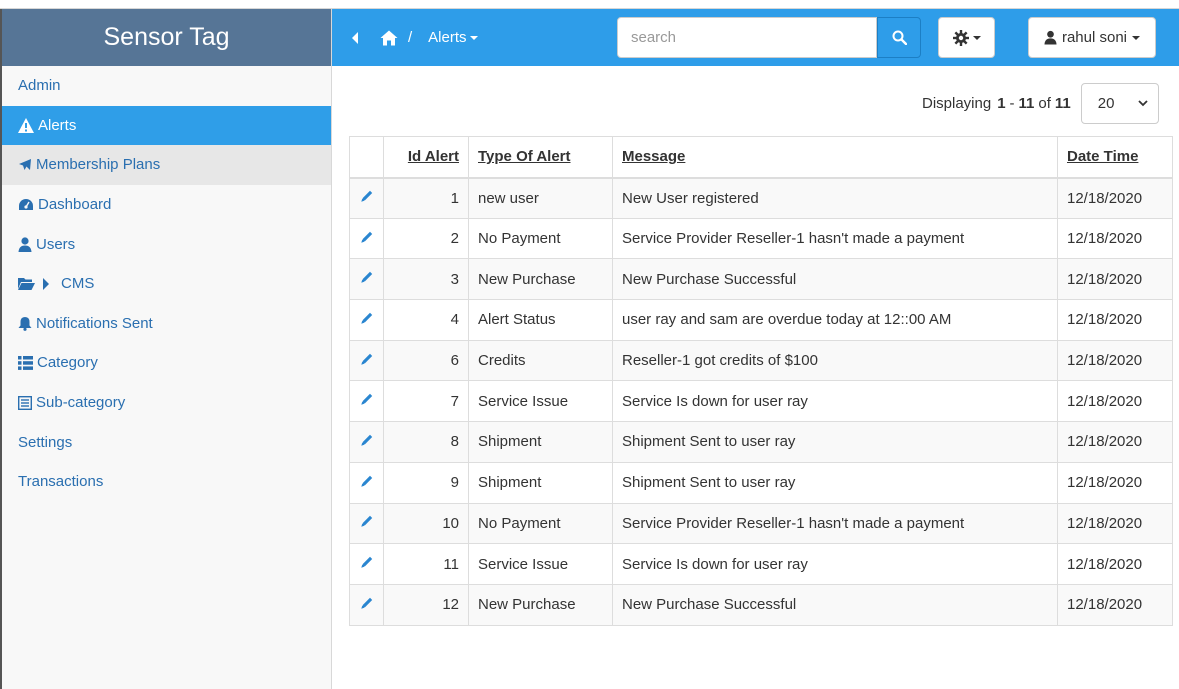 The height and width of the screenshot is (689, 1179). I want to click on top-header: / Alerts rahul soni, so click(755, 37).